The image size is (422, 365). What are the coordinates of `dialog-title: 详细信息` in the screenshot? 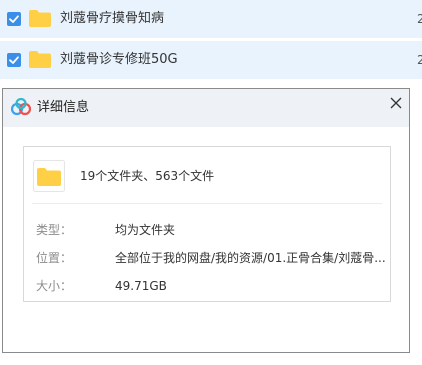 It's located at (63, 107).